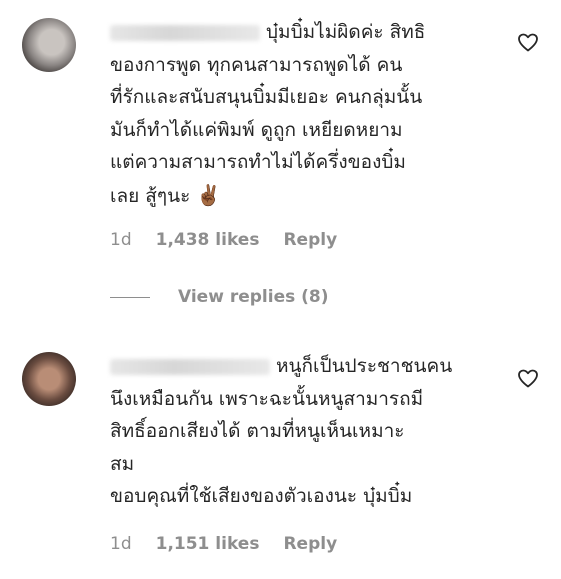  Describe the element at coordinates (208, 544) in the screenshot. I see `likes-count: 1,151 likes` at that location.